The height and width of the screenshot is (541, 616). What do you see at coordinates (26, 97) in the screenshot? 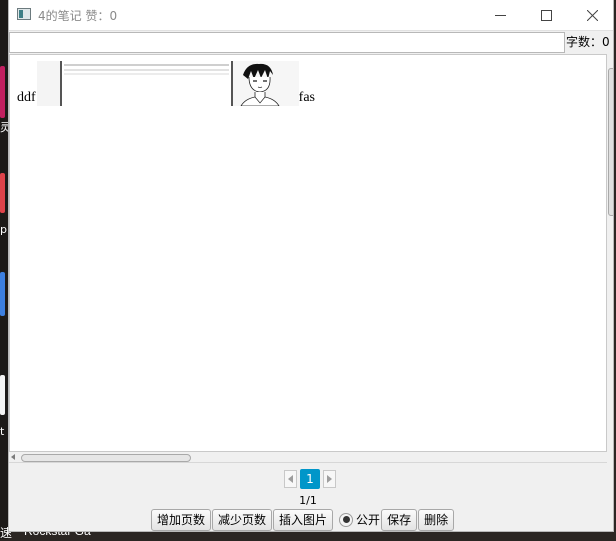
I see `editor-text-before: ddf` at bounding box center [26, 97].